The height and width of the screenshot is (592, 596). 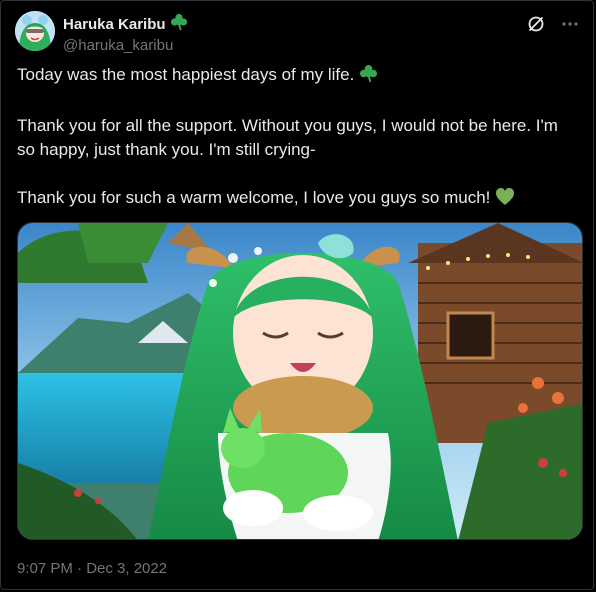 What do you see at coordinates (114, 24) in the screenshot?
I see `author-display-name: Haruka Karibu` at bounding box center [114, 24].